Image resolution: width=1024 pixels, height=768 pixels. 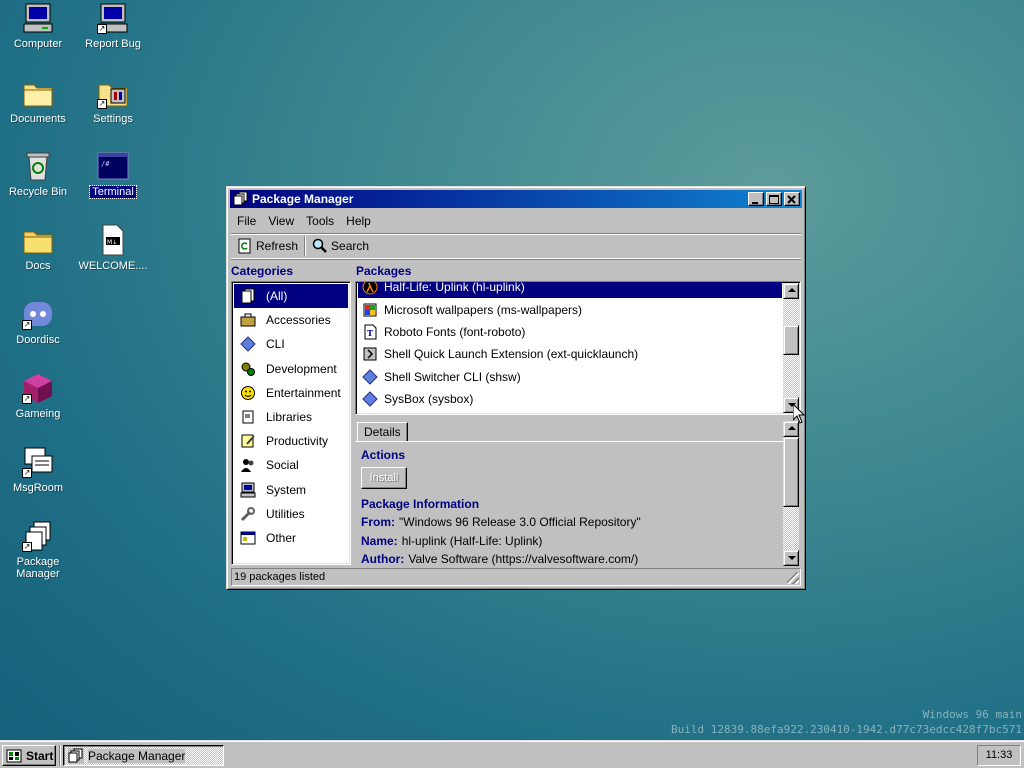 What do you see at coordinates (799, 414) in the screenshot?
I see `mouse-cursor-icon` at bounding box center [799, 414].